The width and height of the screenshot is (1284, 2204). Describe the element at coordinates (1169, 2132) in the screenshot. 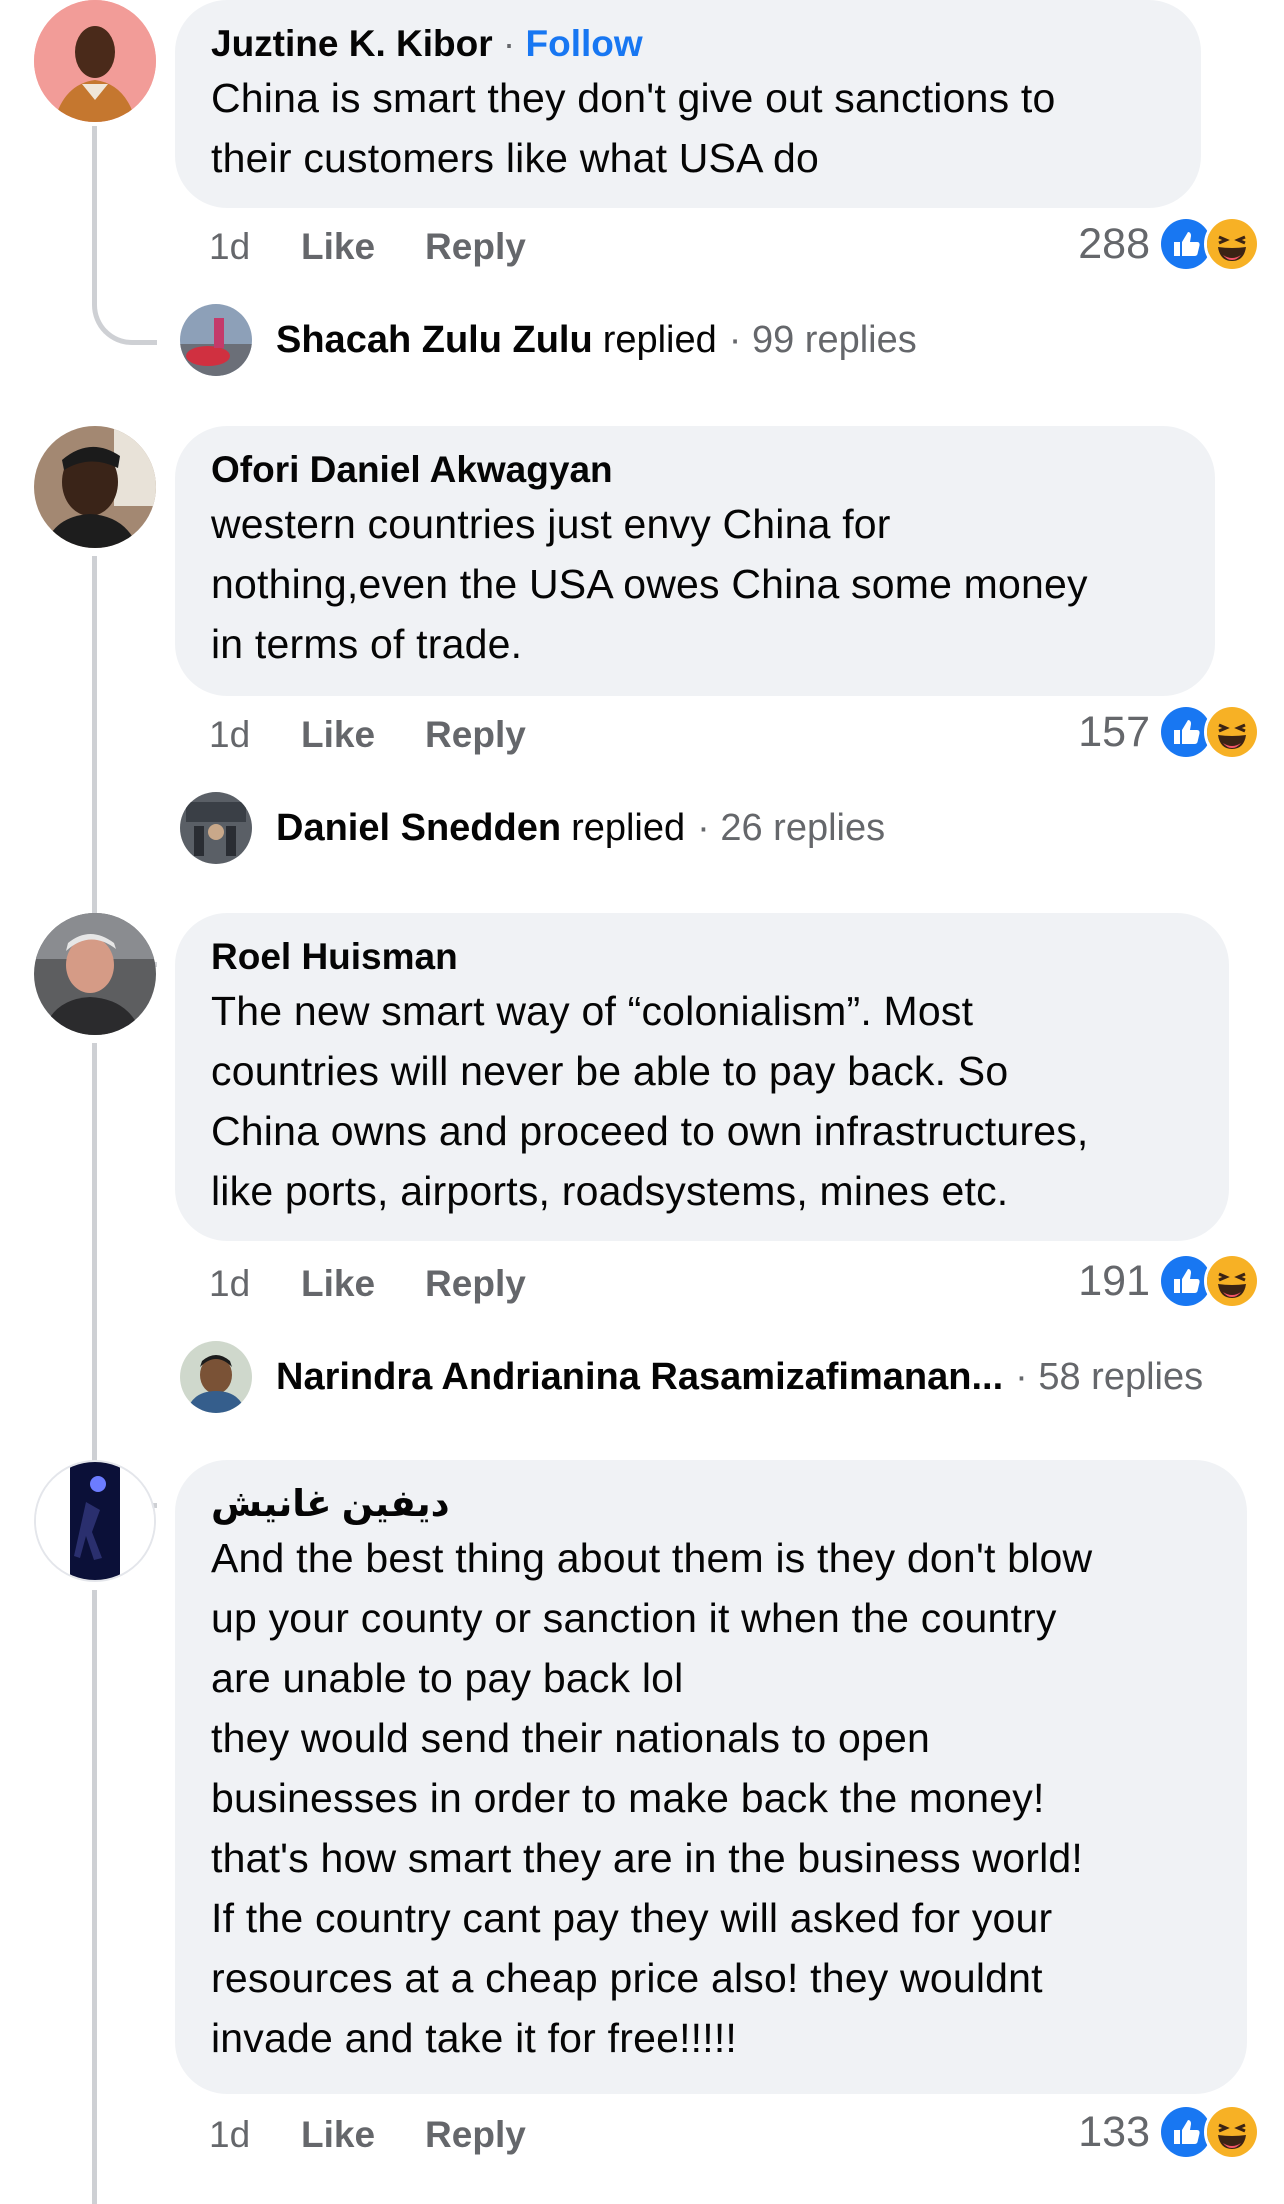

I see `reaction-summary: 133` at that location.